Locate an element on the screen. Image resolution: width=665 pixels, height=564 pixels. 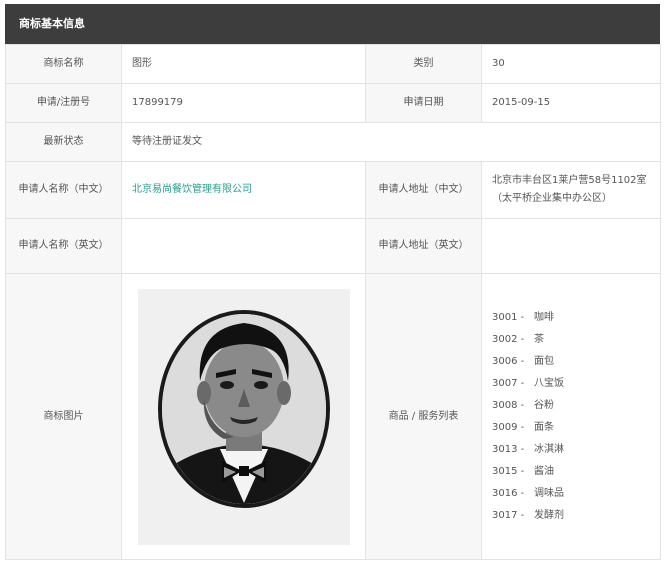
applicant-name-en-value is located at coordinates (243, 246).